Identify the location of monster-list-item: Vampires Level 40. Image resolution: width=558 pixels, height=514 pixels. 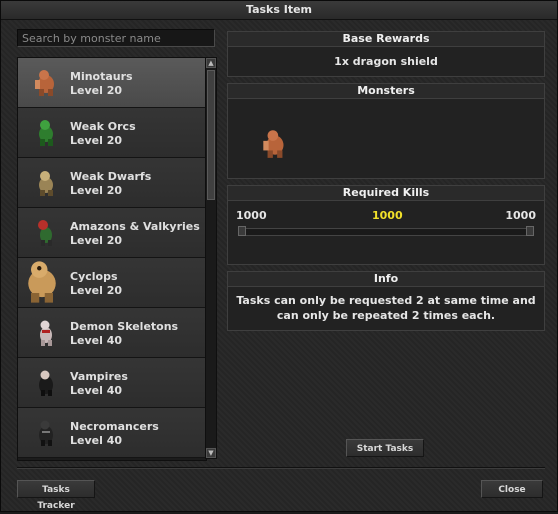
(112, 383).